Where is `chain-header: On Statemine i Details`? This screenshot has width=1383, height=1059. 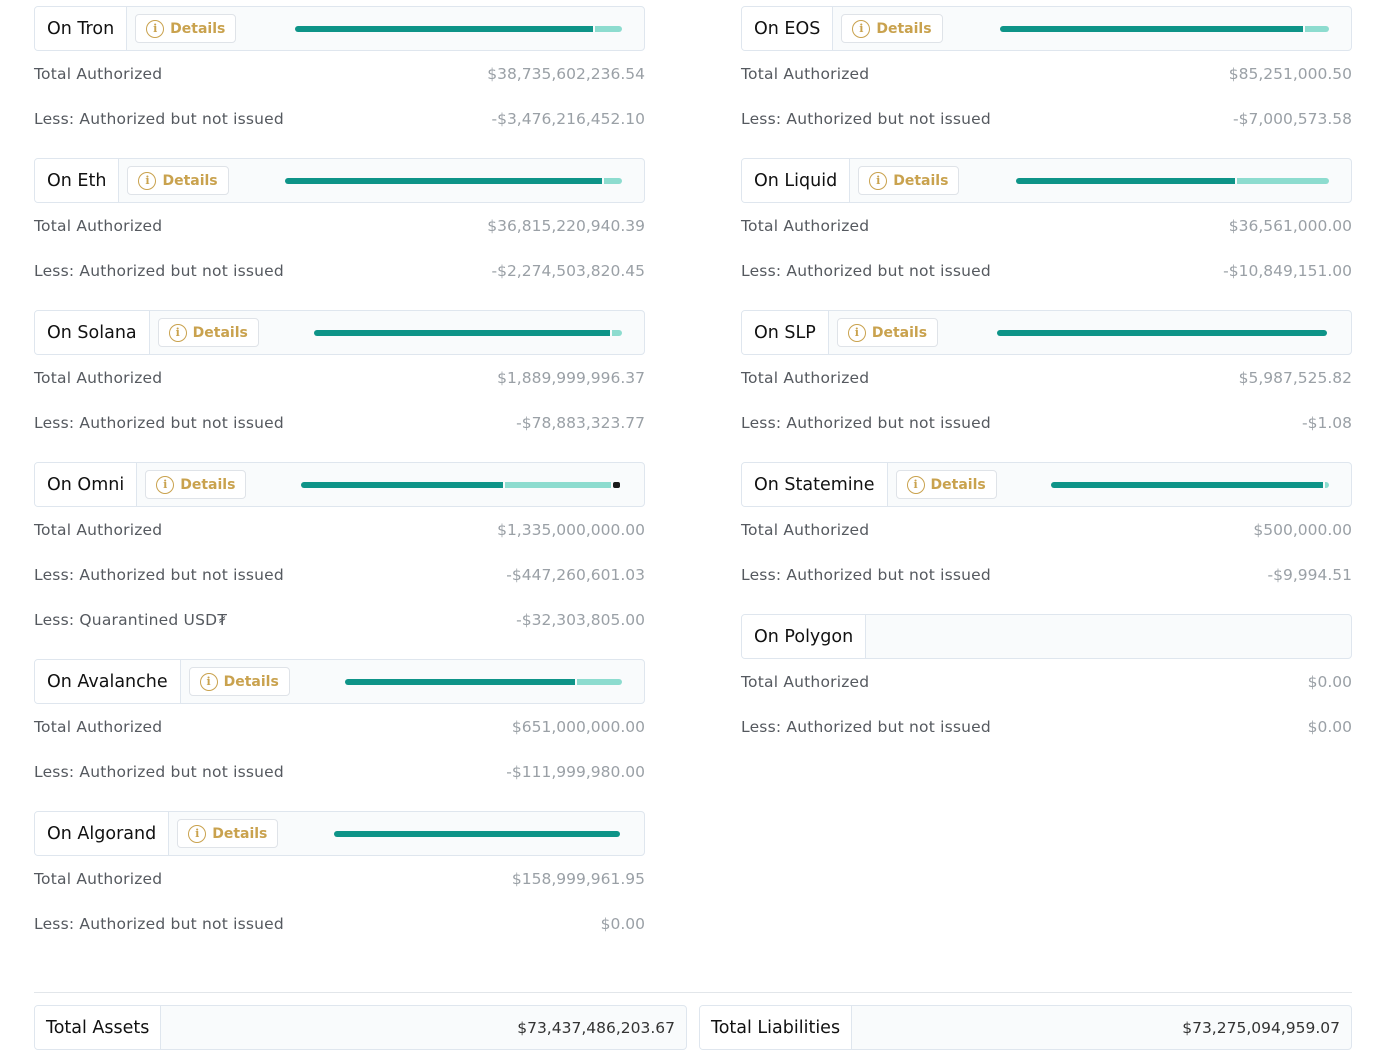
chain-header: On Statemine i Details is located at coordinates (1046, 484).